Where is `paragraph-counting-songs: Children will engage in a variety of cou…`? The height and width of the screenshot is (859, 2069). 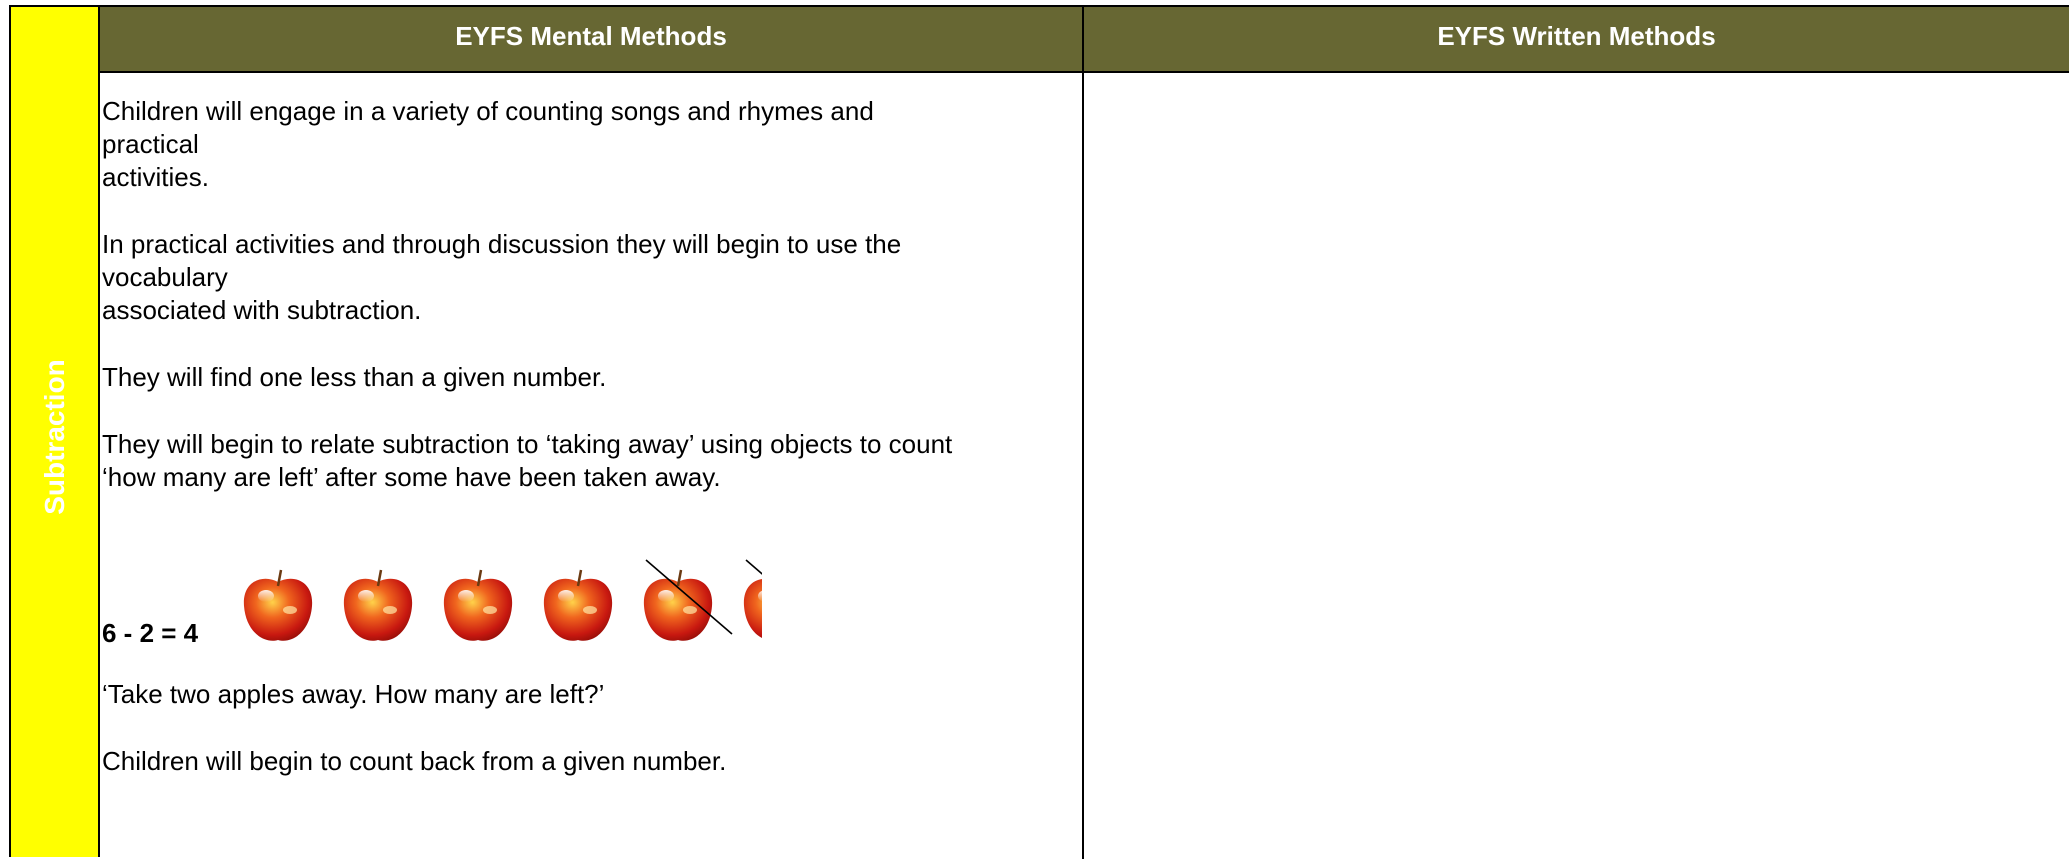 paragraph-counting-songs: Children will engage in a variety of cou… is located at coordinates (488, 144).